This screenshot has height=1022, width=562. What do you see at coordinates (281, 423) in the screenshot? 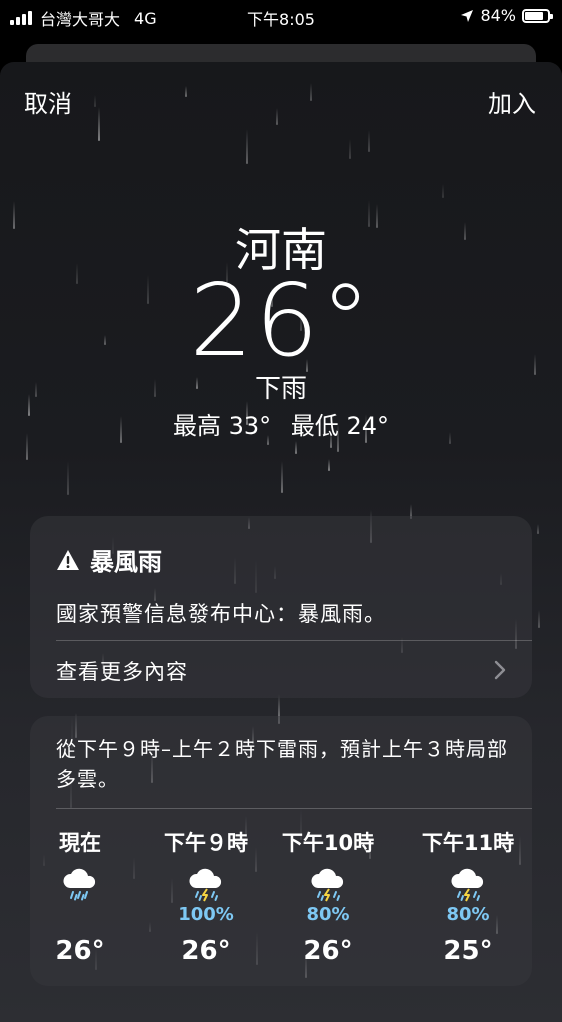
I see `high-low: 最高 33° 最低 24°` at bounding box center [281, 423].